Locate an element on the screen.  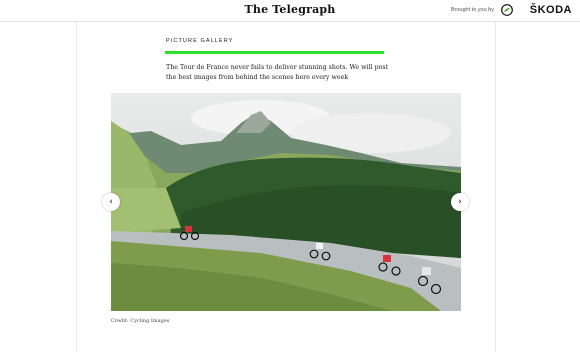
accent-bar is located at coordinates (274, 52).